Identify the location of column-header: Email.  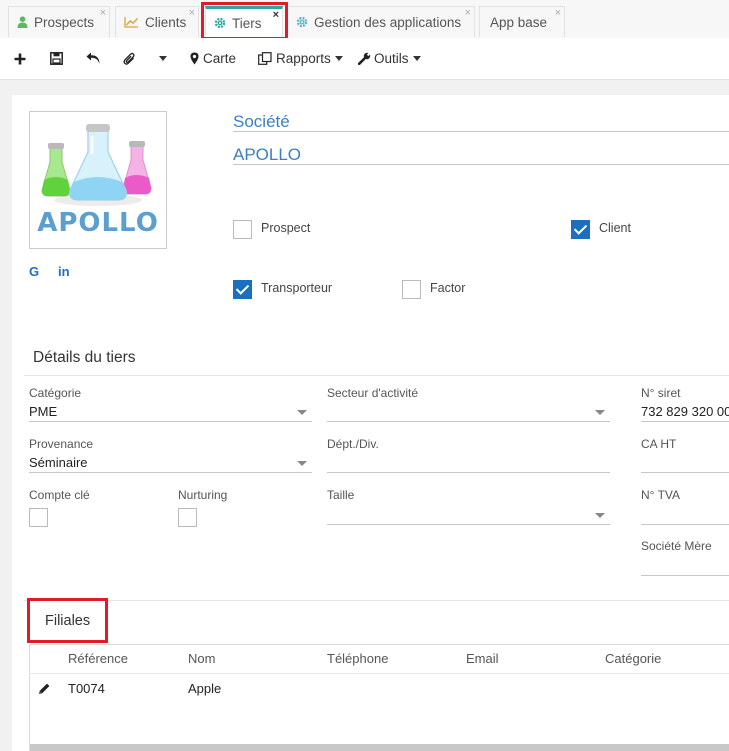
(482, 658).